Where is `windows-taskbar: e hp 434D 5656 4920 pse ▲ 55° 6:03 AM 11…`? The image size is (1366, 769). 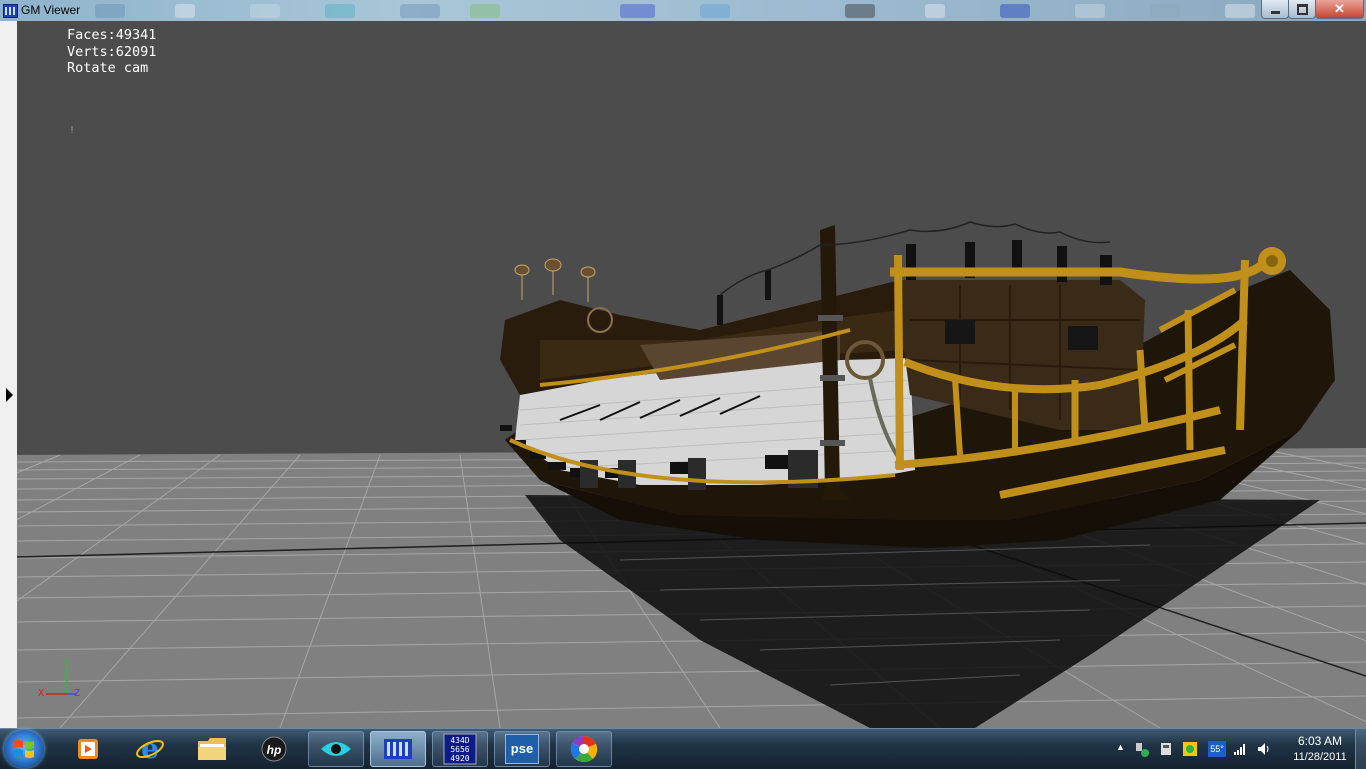 windows-taskbar: e hp 434D 5656 4920 pse ▲ 55° 6:03 AM 11… is located at coordinates (683, 748).